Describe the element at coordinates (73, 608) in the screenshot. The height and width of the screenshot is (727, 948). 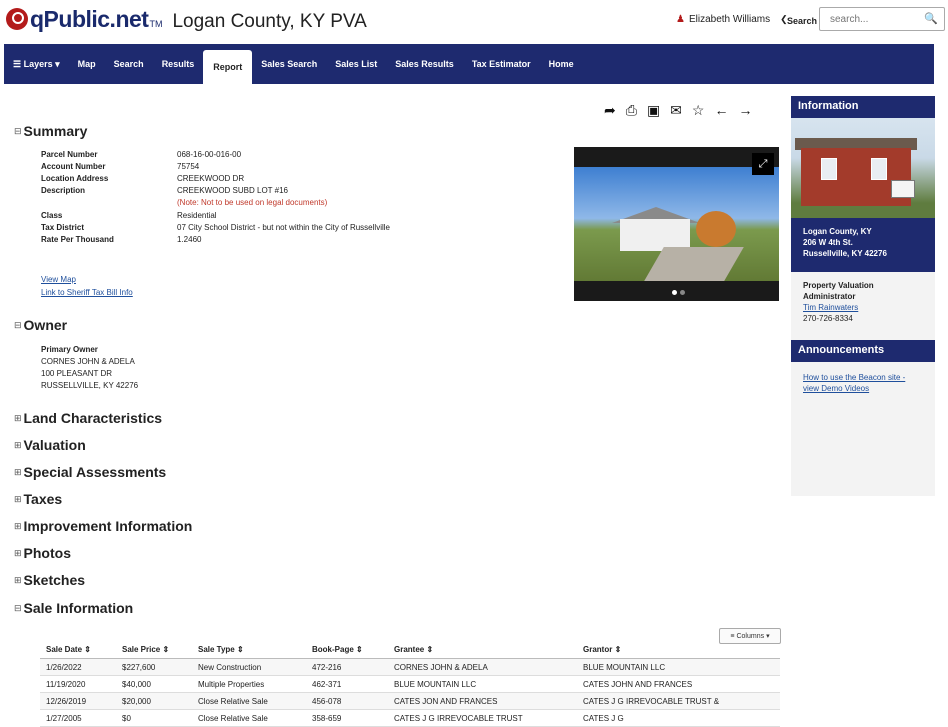
I see `section-sale-information: ⊟ Sale Information` at that location.